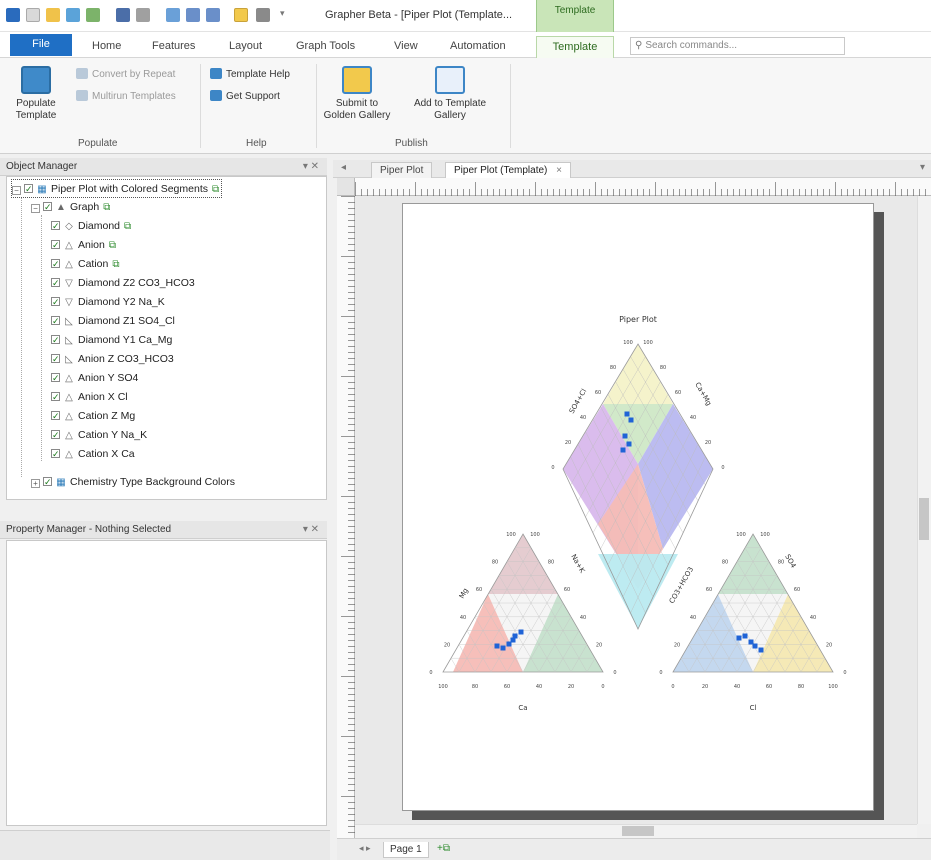 Image resolution: width=931 pixels, height=860 pixels. What do you see at coordinates (575, 47) in the screenshot?
I see `tab-template: Template` at bounding box center [575, 47].